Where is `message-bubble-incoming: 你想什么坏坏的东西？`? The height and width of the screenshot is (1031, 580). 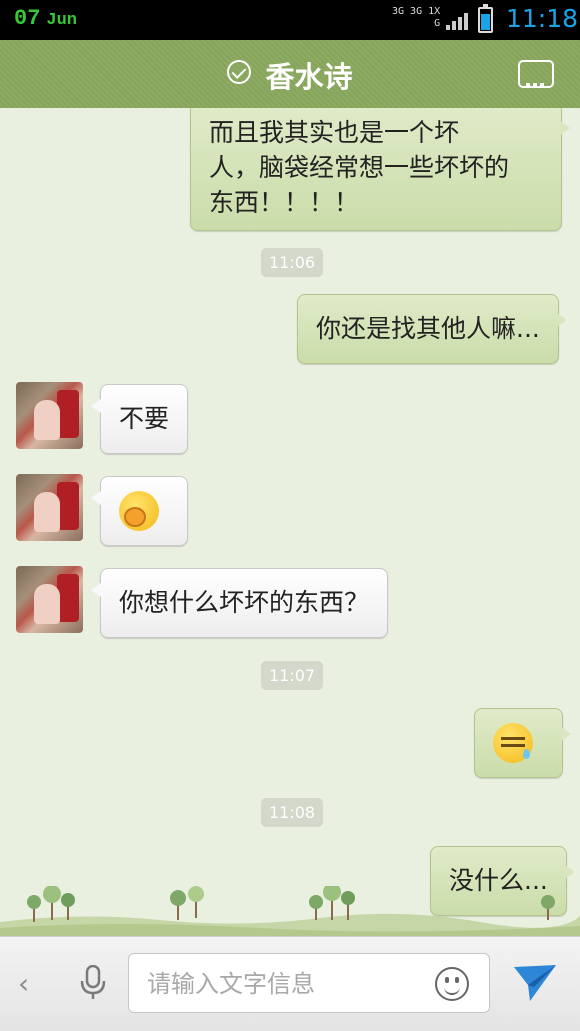 message-bubble-incoming: 你想什么坏坏的东西？ is located at coordinates (239, 603).